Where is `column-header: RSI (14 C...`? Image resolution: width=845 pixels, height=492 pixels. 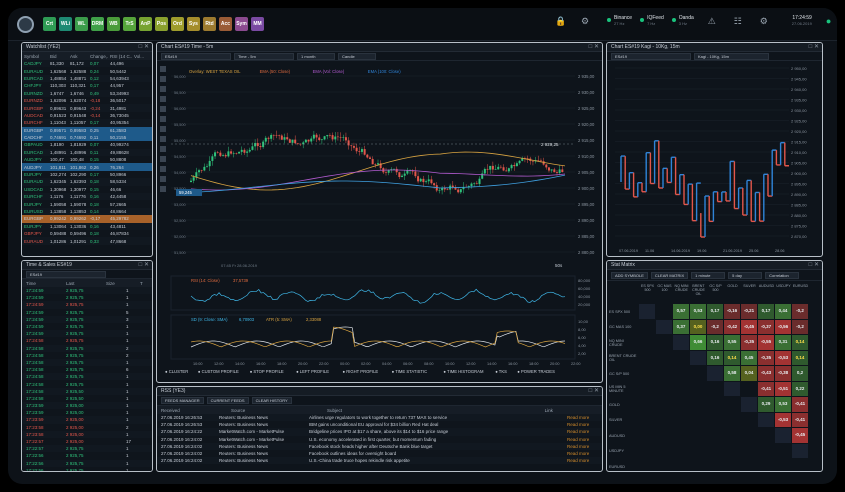
column-header: RSI (14 C... is located at coordinates (120, 56).